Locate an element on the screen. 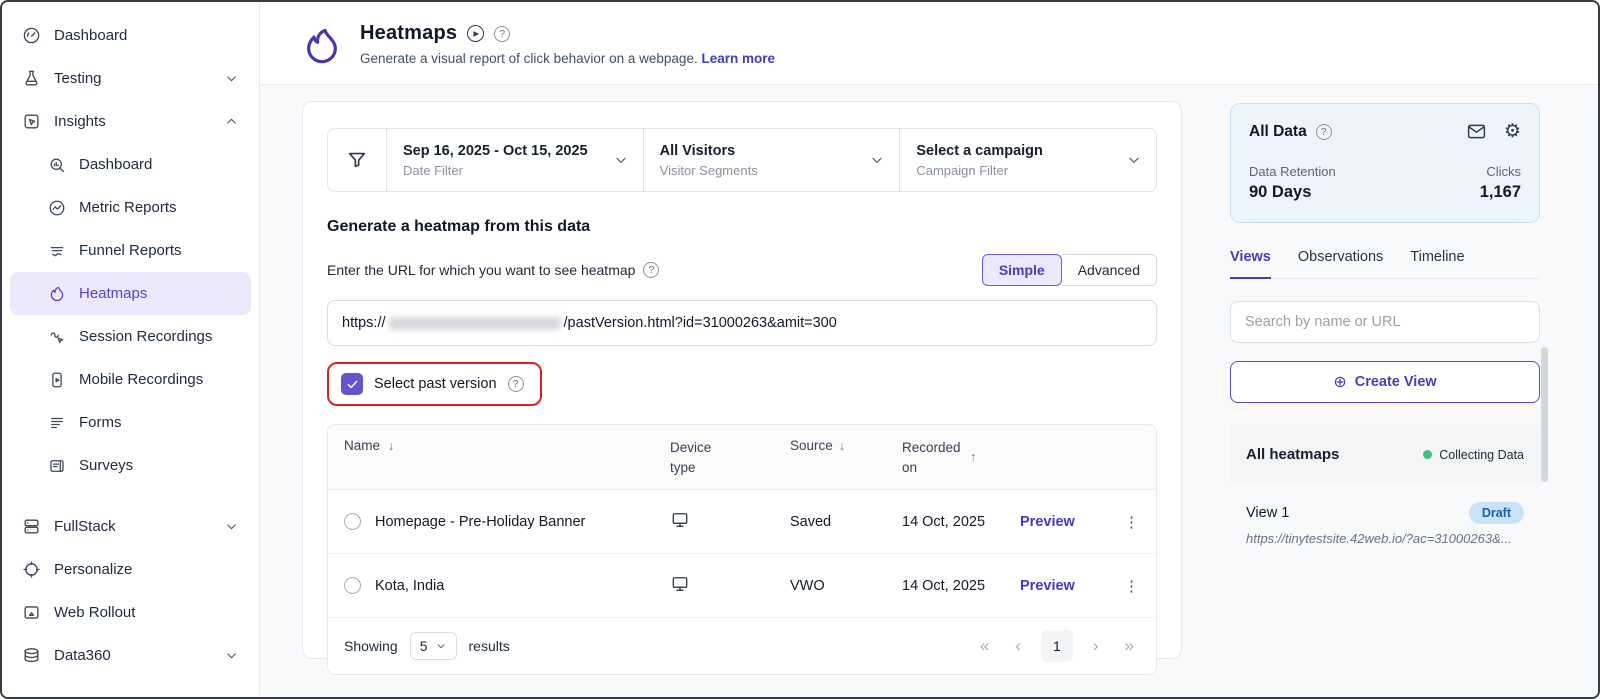 Image resolution: width=1600 pixels, height=699 pixels. last-page-button: » is located at coordinates (1129, 646).